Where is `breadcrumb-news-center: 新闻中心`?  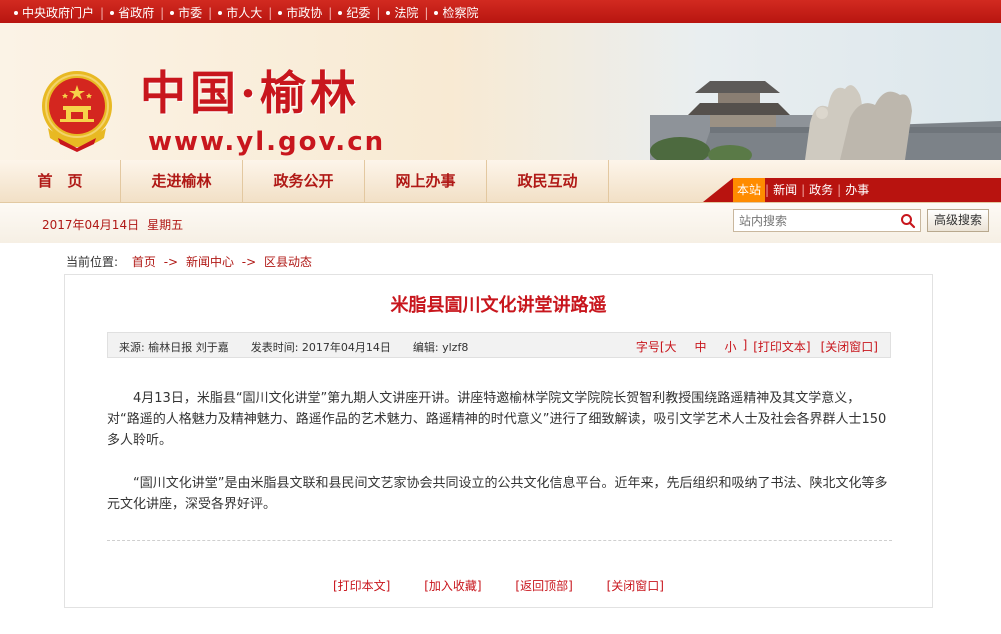
breadcrumb-news-center: 新闻中心 is located at coordinates (210, 262).